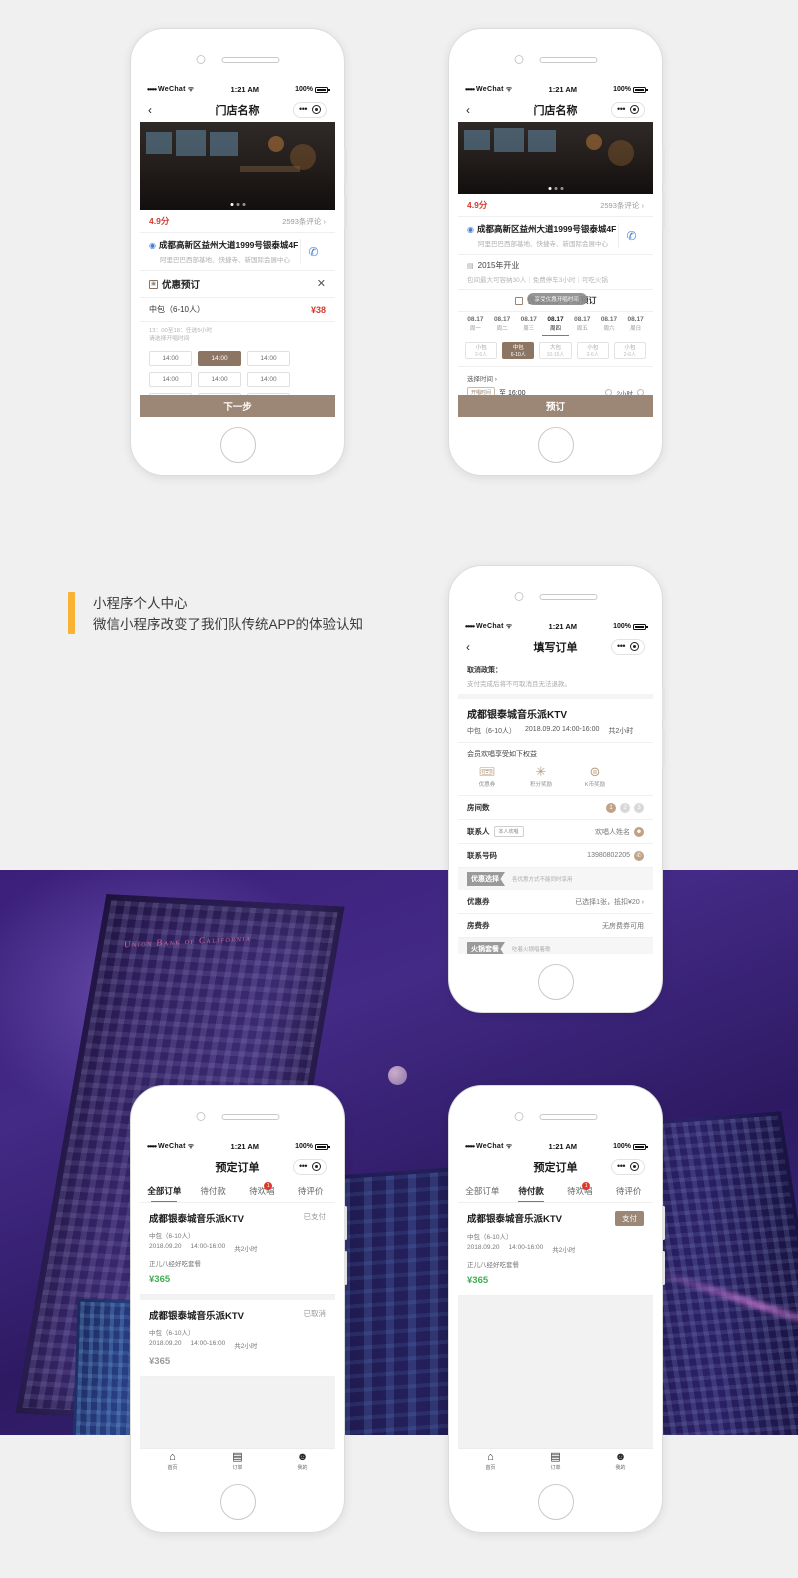 The width and height of the screenshot is (798, 1578). What do you see at coordinates (470, 266) in the screenshot?
I see `calendar-icon: ▤` at bounding box center [470, 266].